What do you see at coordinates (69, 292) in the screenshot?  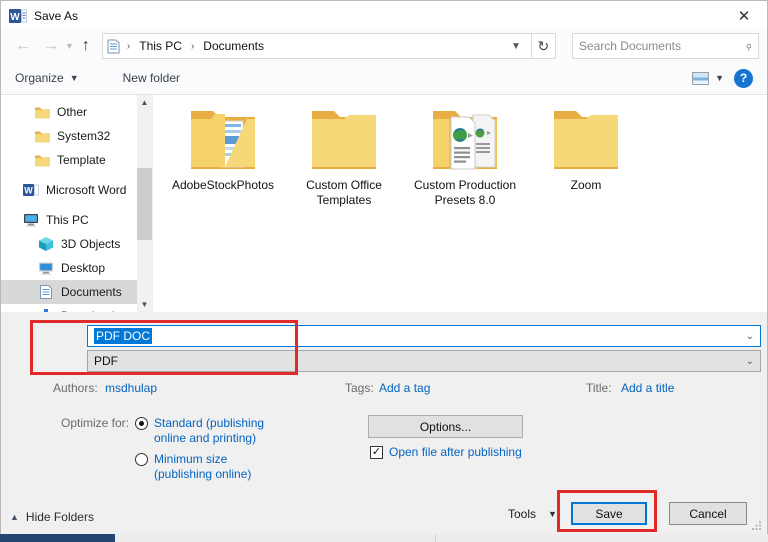 I see `sidebar-item-documents: Documents` at bounding box center [69, 292].